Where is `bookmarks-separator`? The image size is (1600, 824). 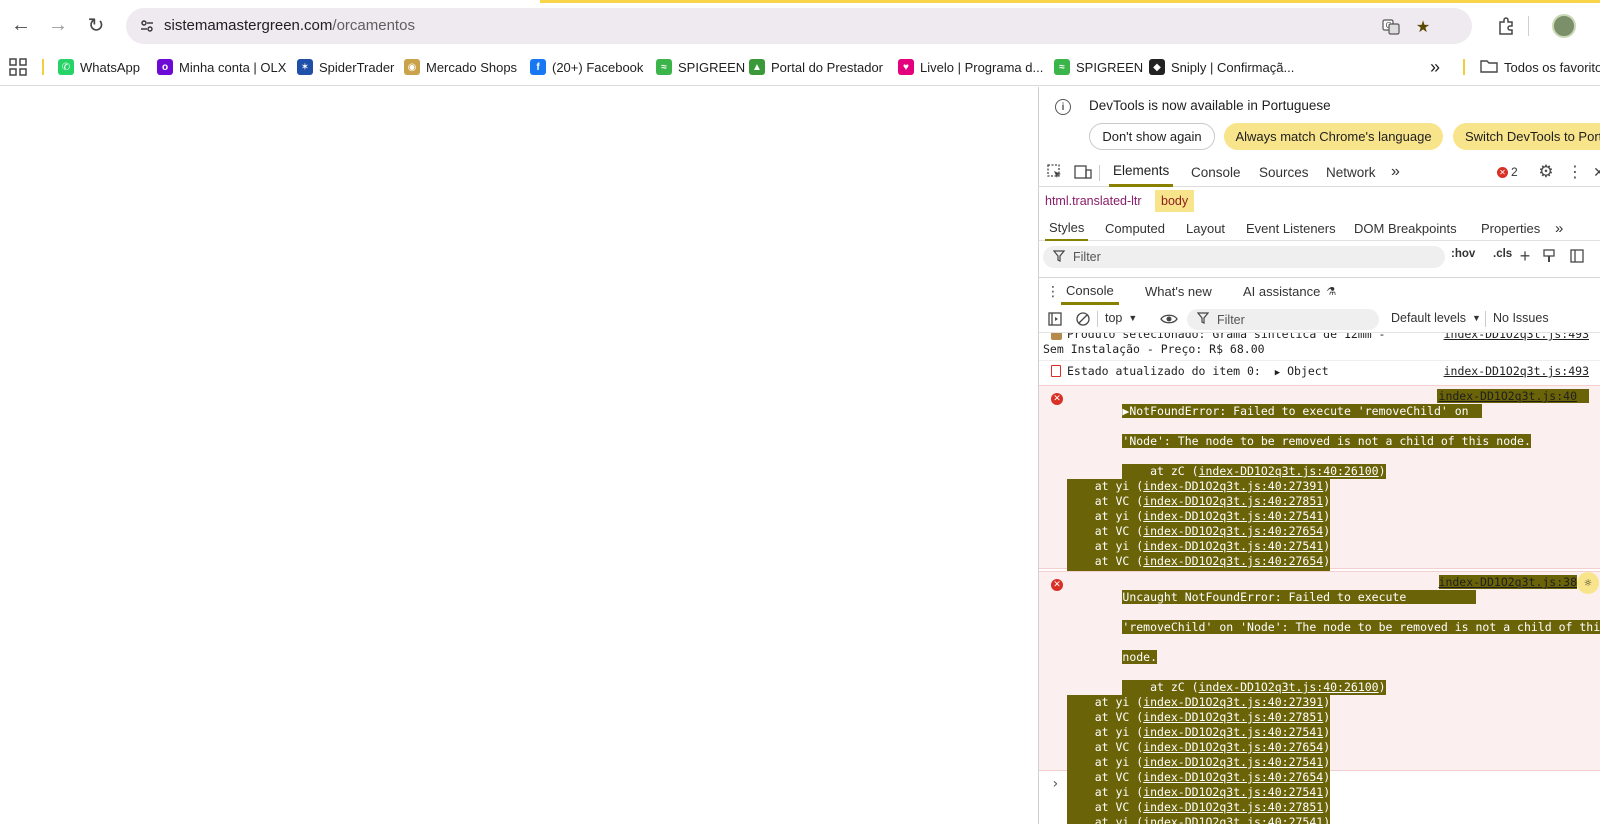 bookmarks-separator is located at coordinates (43, 67).